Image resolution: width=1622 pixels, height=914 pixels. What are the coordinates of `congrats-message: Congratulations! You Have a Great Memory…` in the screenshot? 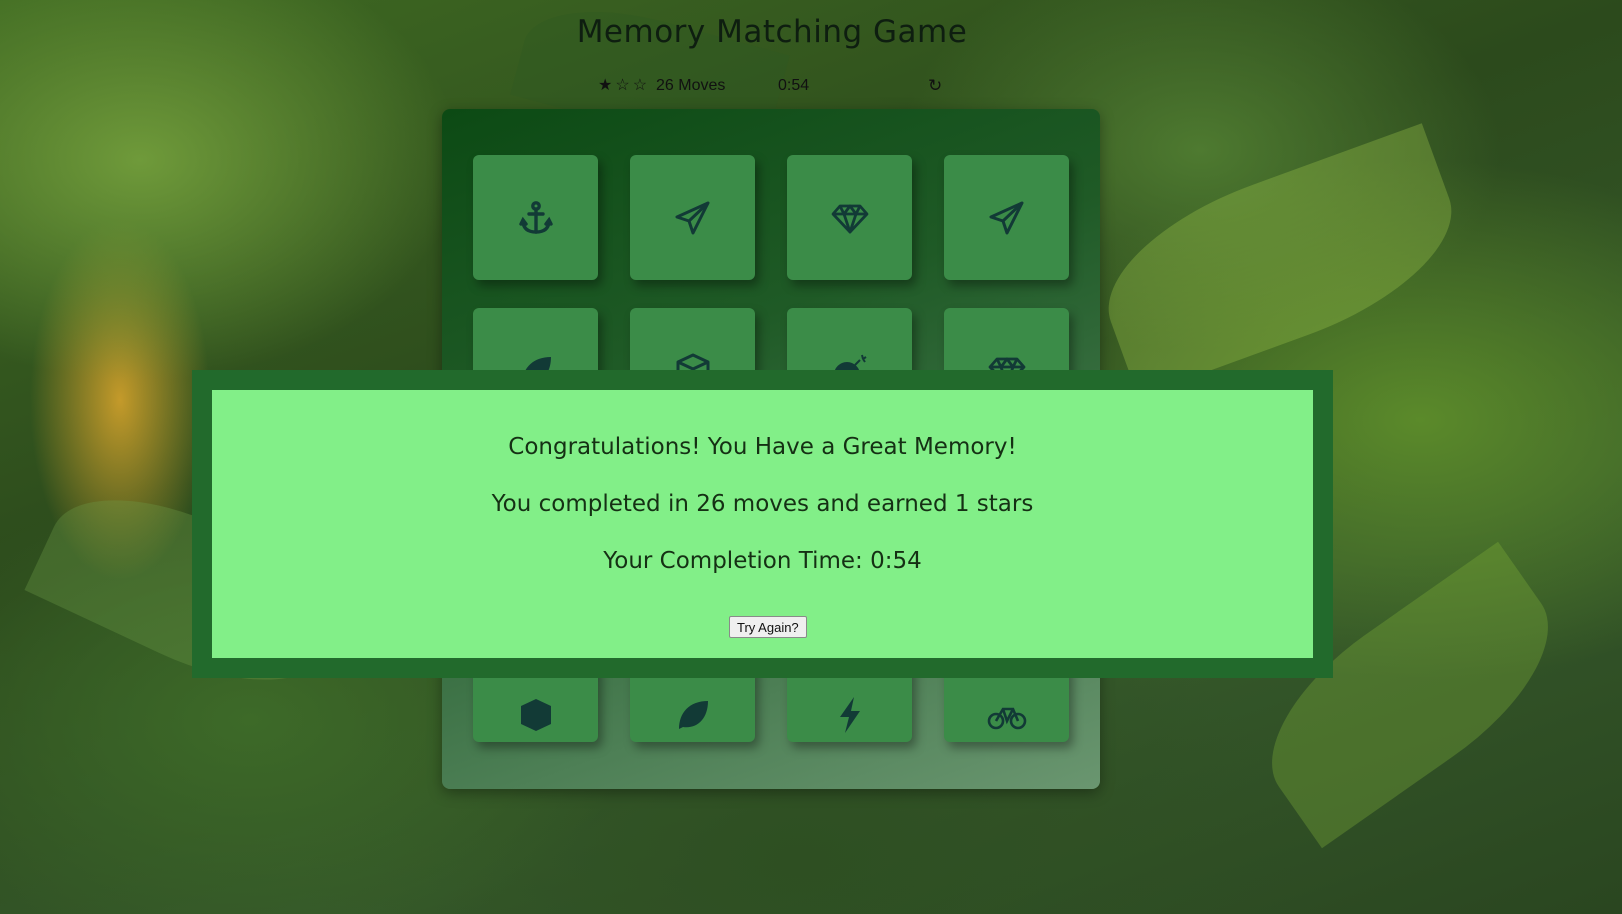 It's located at (762, 447).